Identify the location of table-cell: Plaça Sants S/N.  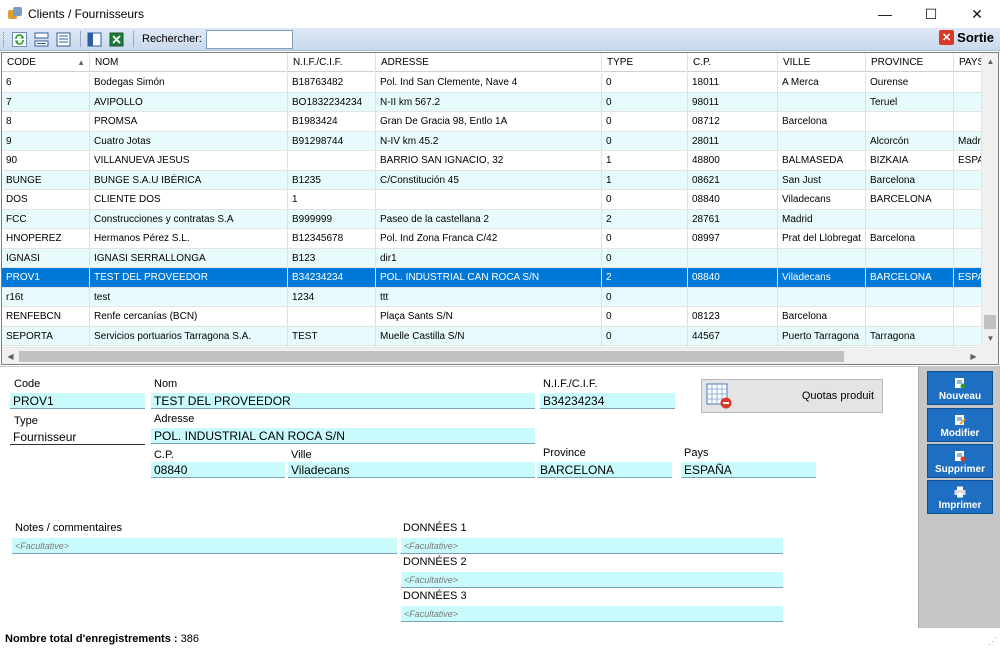
(489, 316).